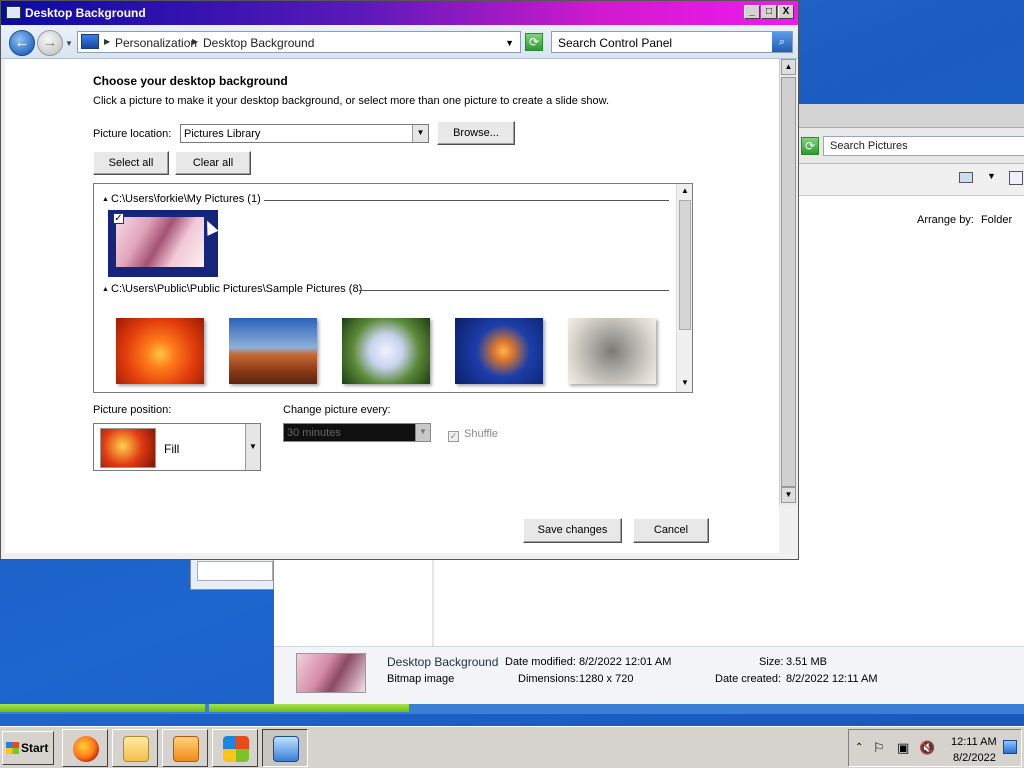 This screenshot has width=1024, height=768. I want to click on change-picture-select: 30 minutes ▼, so click(357, 432).